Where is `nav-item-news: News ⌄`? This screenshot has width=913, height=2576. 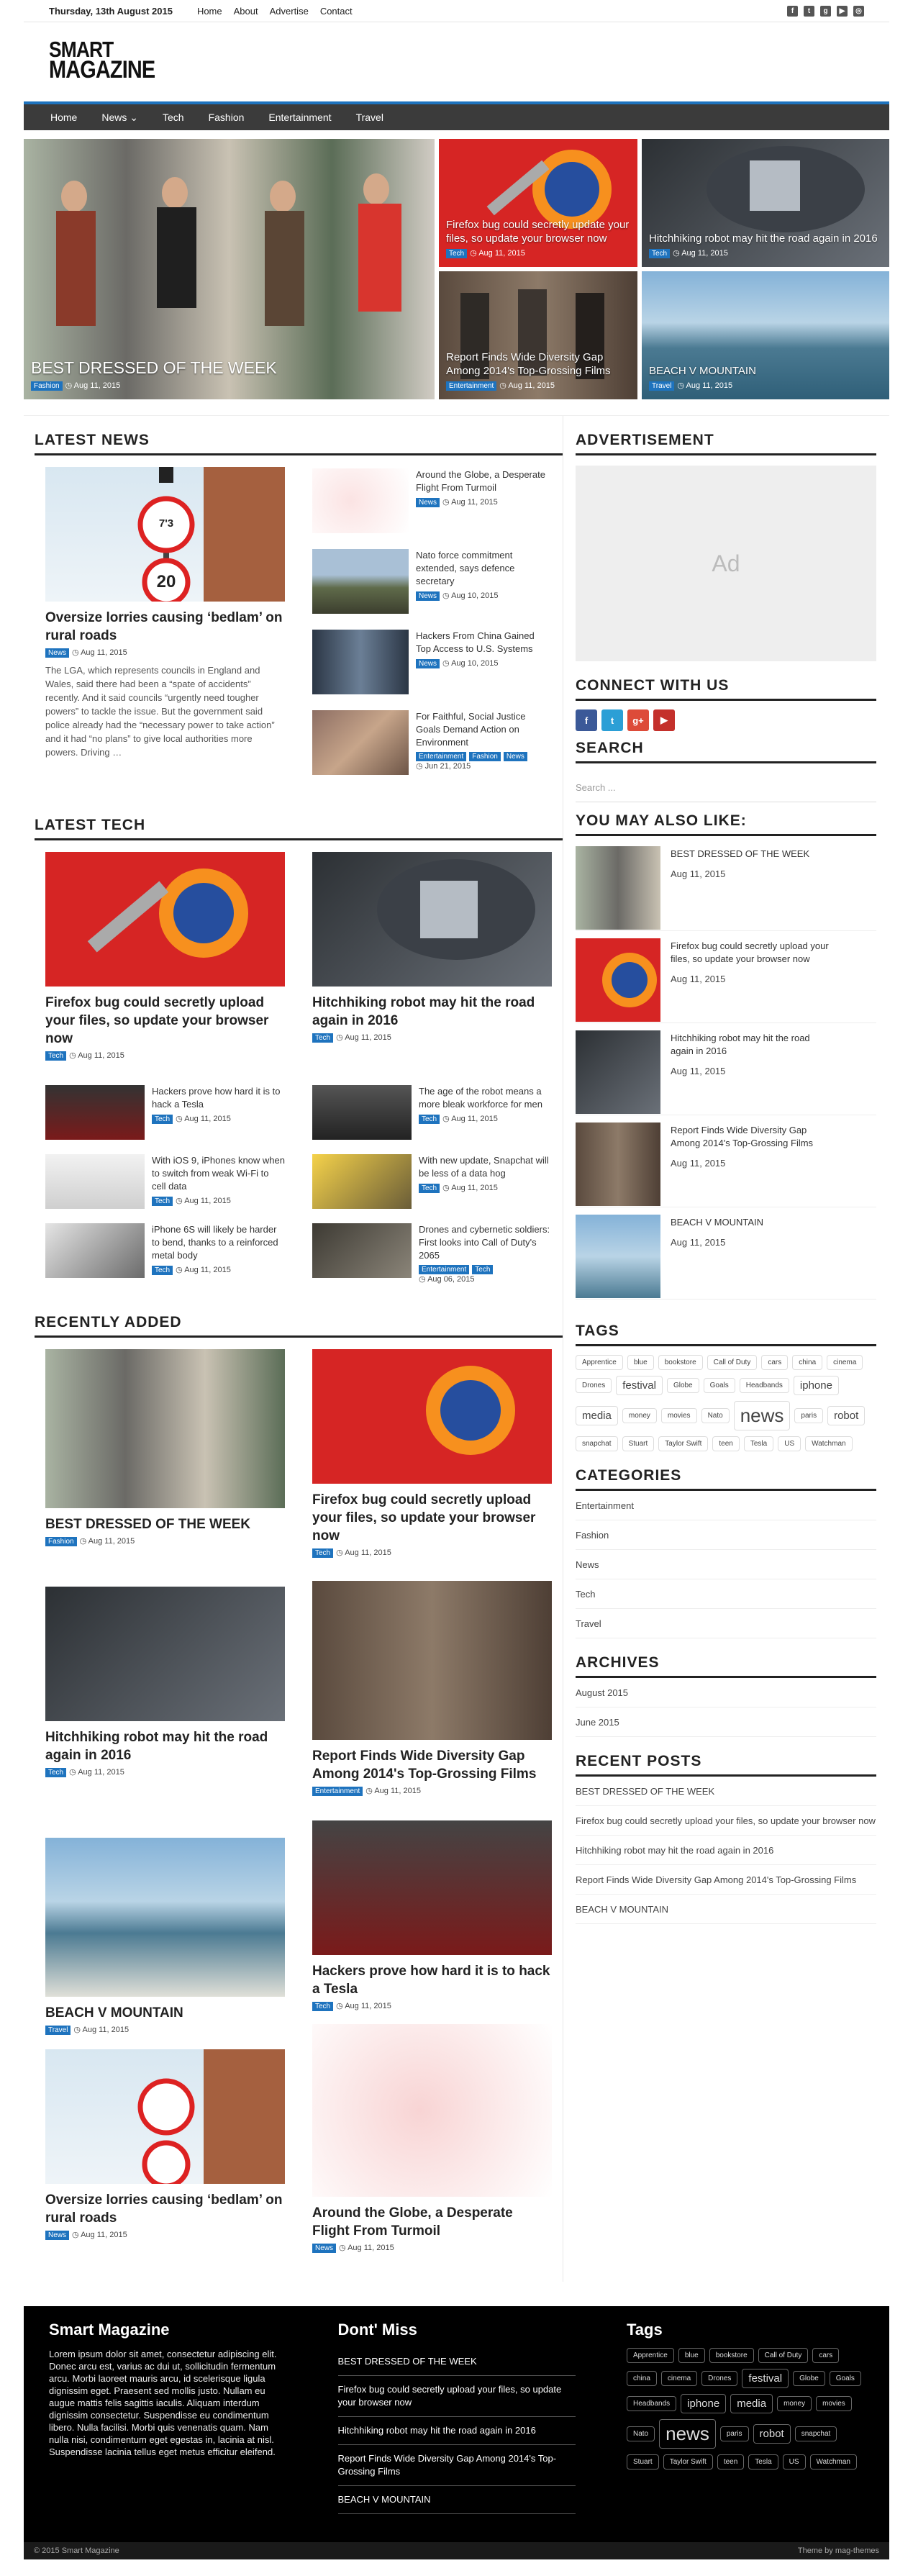 nav-item-news: News ⌄ is located at coordinates (119, 117).